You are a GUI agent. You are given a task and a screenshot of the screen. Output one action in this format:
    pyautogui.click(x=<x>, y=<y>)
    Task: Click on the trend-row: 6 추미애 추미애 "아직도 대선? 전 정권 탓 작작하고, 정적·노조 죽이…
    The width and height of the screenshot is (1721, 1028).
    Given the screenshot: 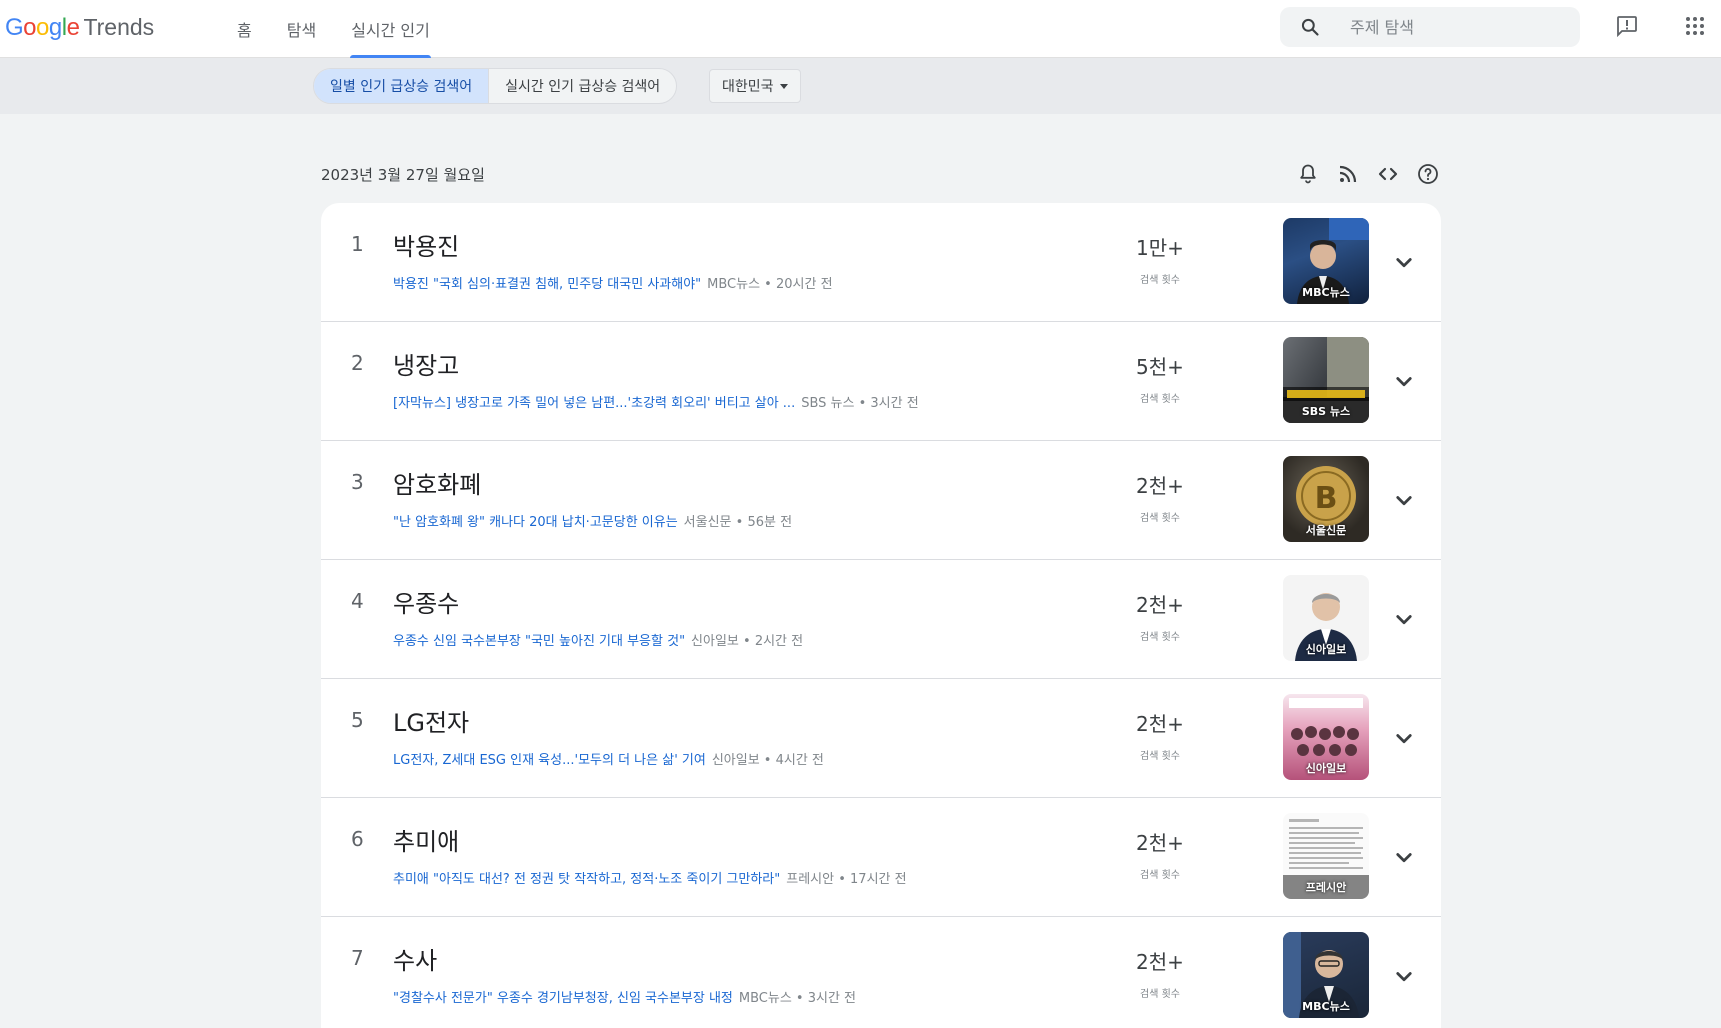 What is the action you would take?
    pyautogui.click(x=881, y=857)
    